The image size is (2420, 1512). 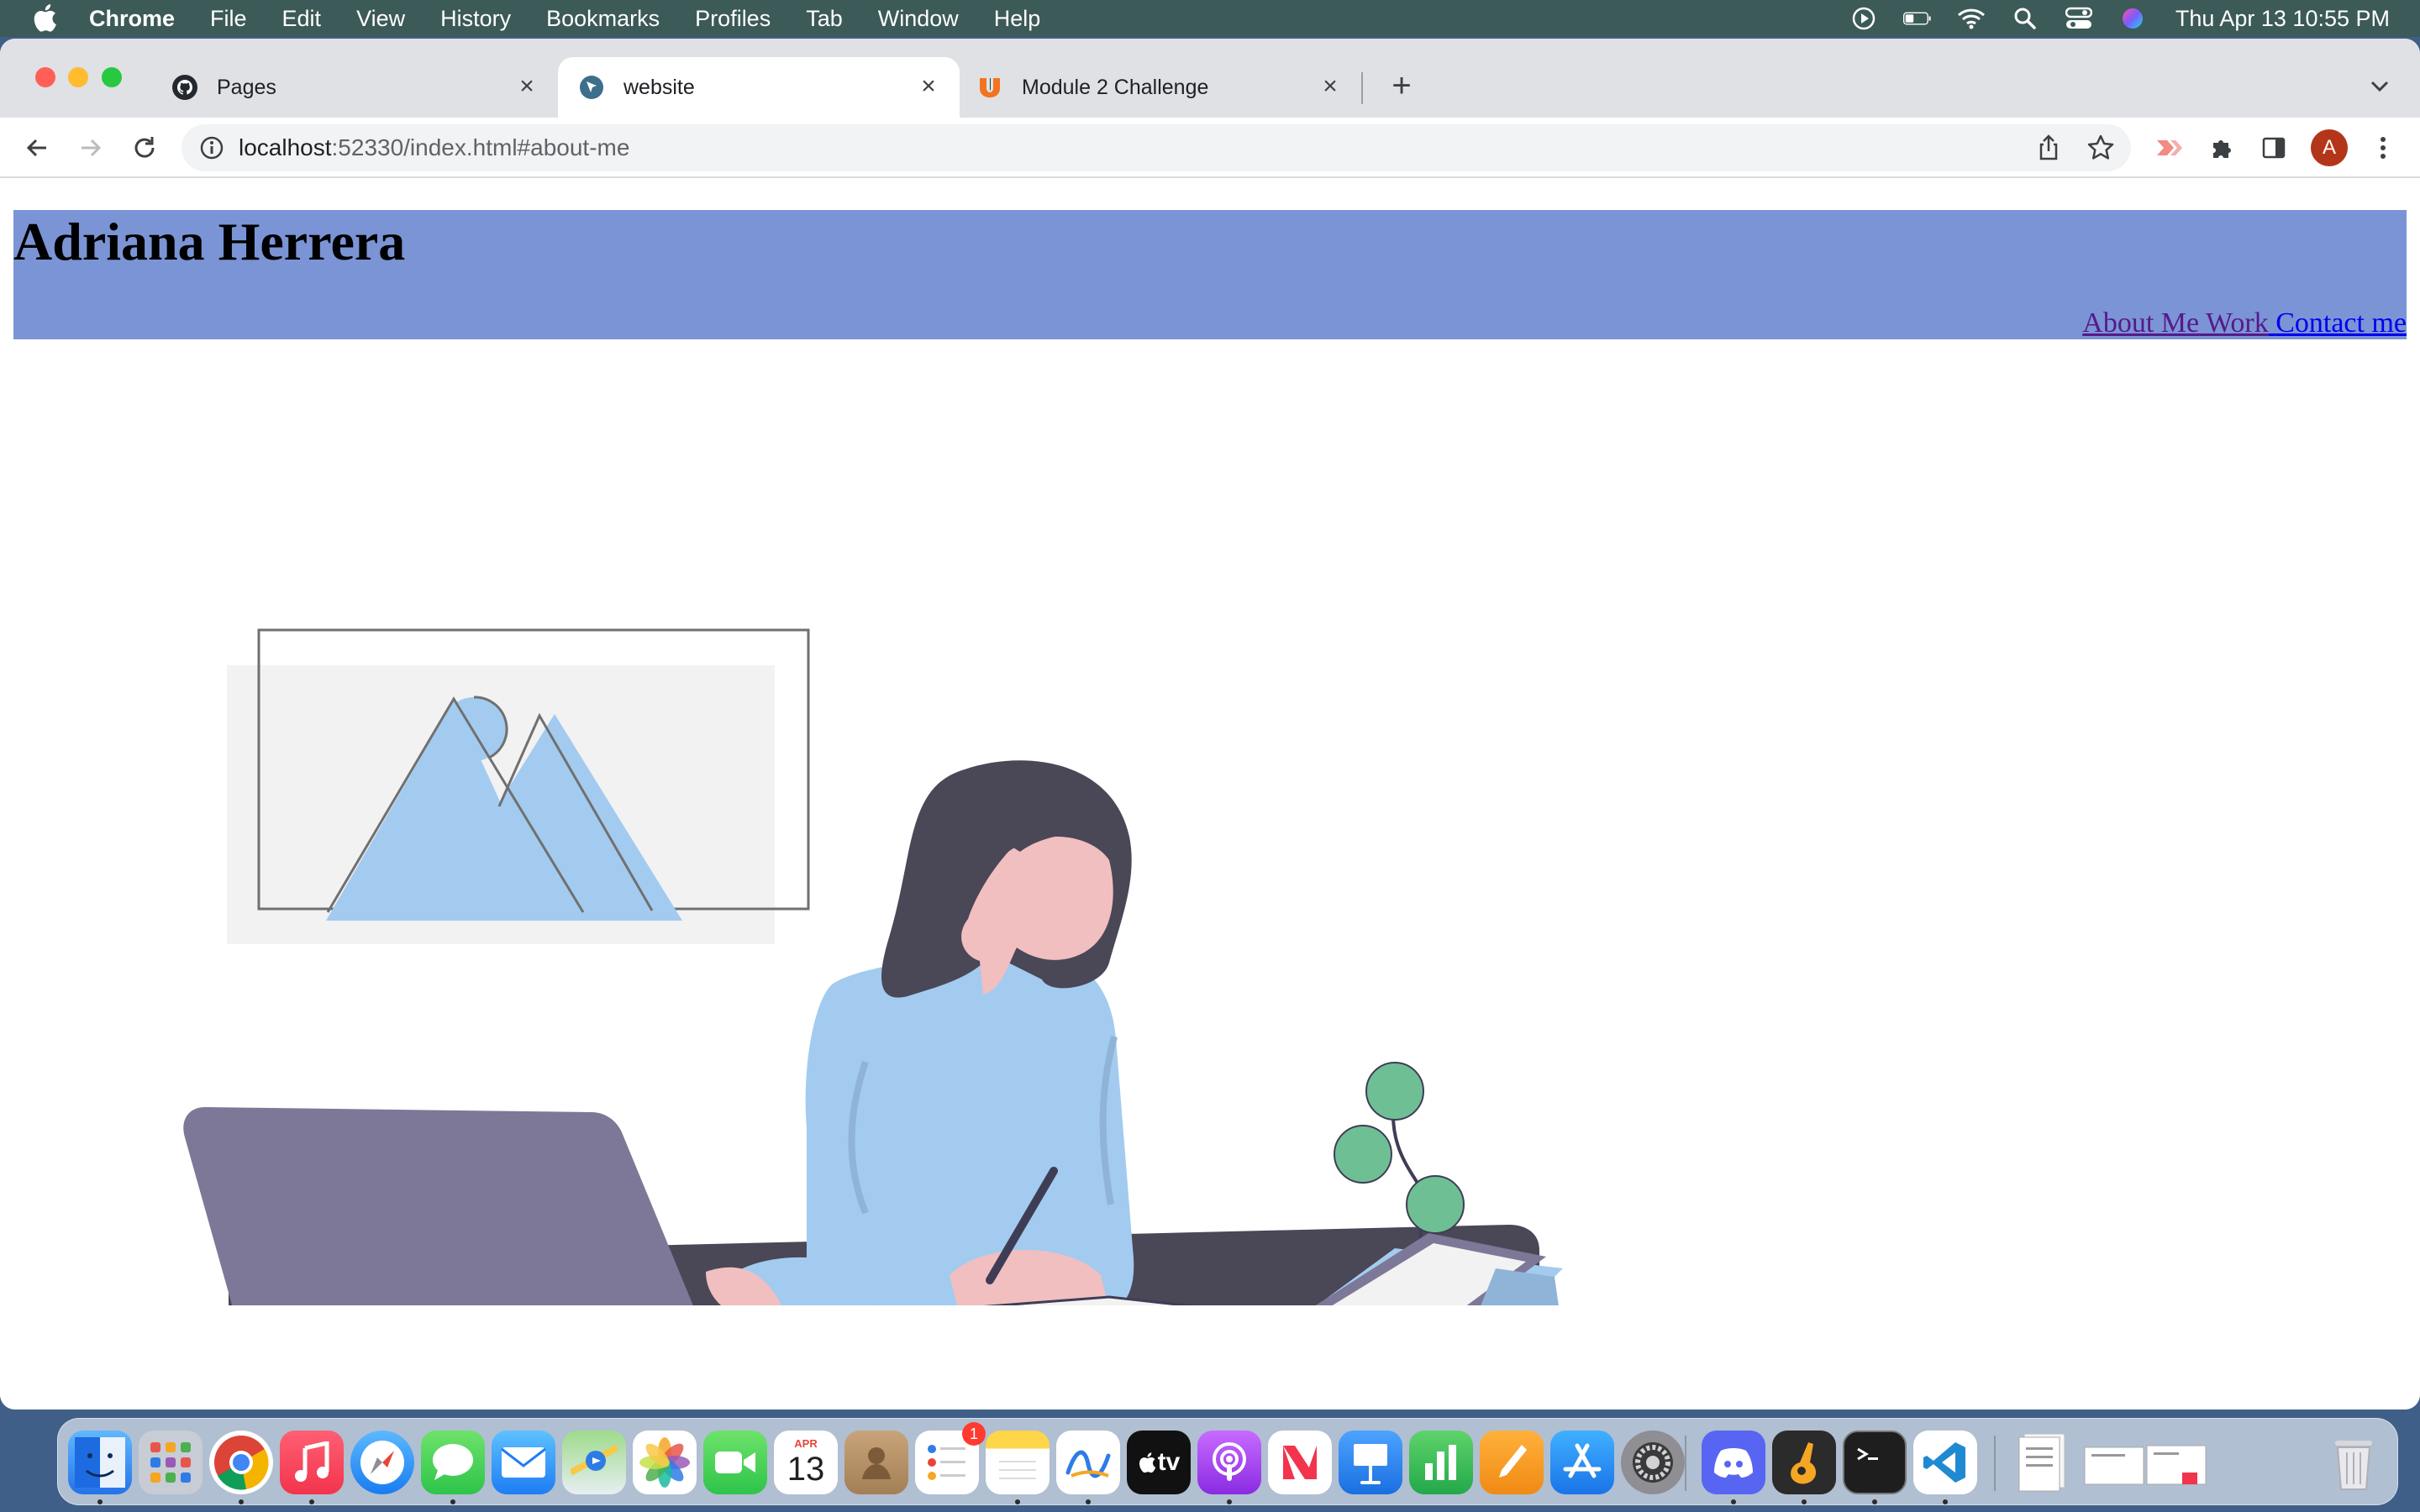 I want to click on dock-pages-icon, so click(x=1512, y=1462).